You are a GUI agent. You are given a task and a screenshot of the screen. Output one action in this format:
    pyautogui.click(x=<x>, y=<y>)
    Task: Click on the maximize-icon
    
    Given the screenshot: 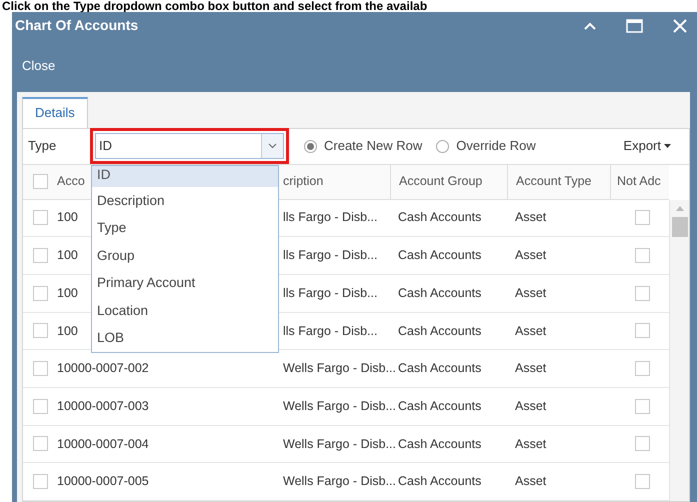 What is the action you would take?
    pyautogui.click(x=634, y=25)
    